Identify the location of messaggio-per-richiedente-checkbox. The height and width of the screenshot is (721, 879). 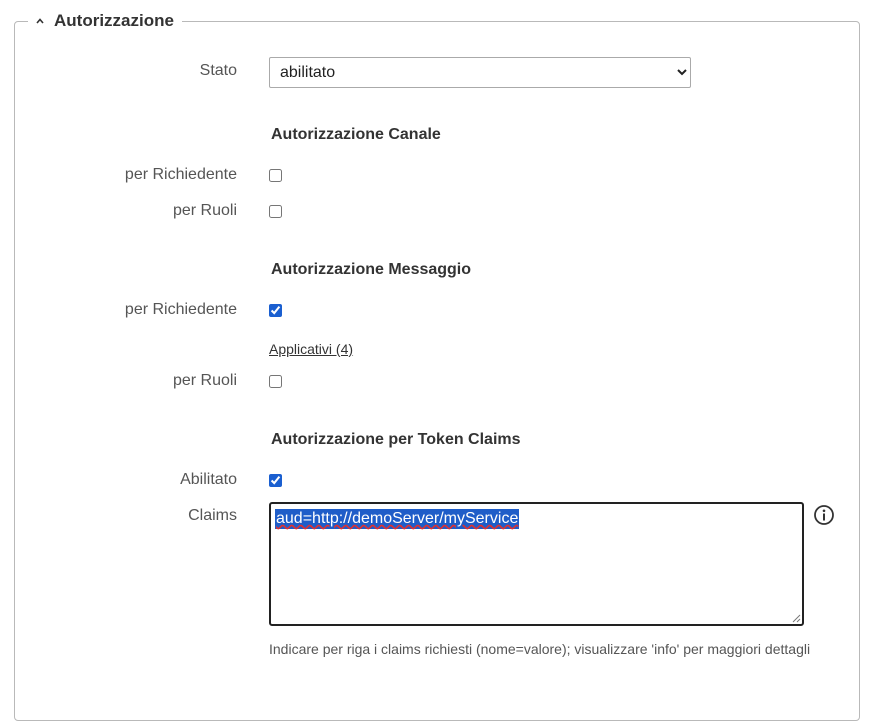
(275, 310).